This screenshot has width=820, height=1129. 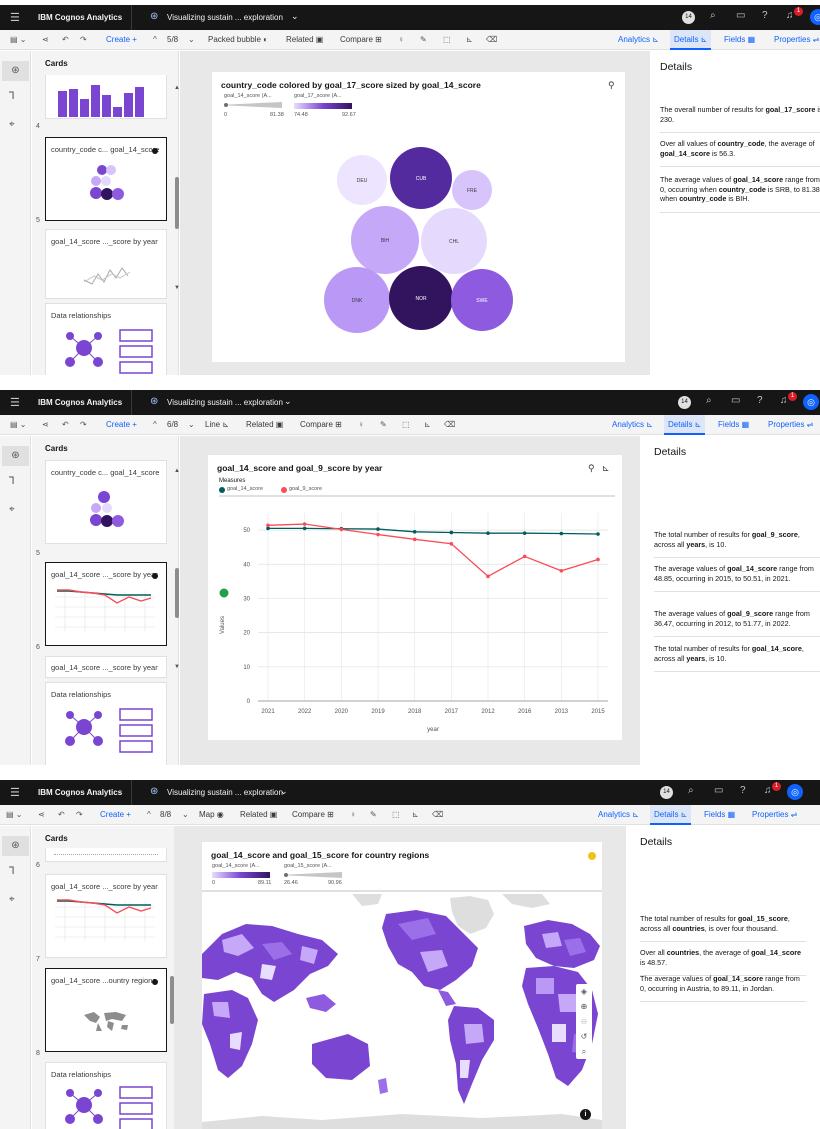 What do you see at coordinates (121, 39) in the screenshot?
I see `create-button: Create +` at bounding box center [121, 39].